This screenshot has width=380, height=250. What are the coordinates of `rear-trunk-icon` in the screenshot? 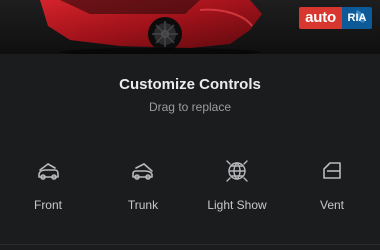 It's located at (142, 171).